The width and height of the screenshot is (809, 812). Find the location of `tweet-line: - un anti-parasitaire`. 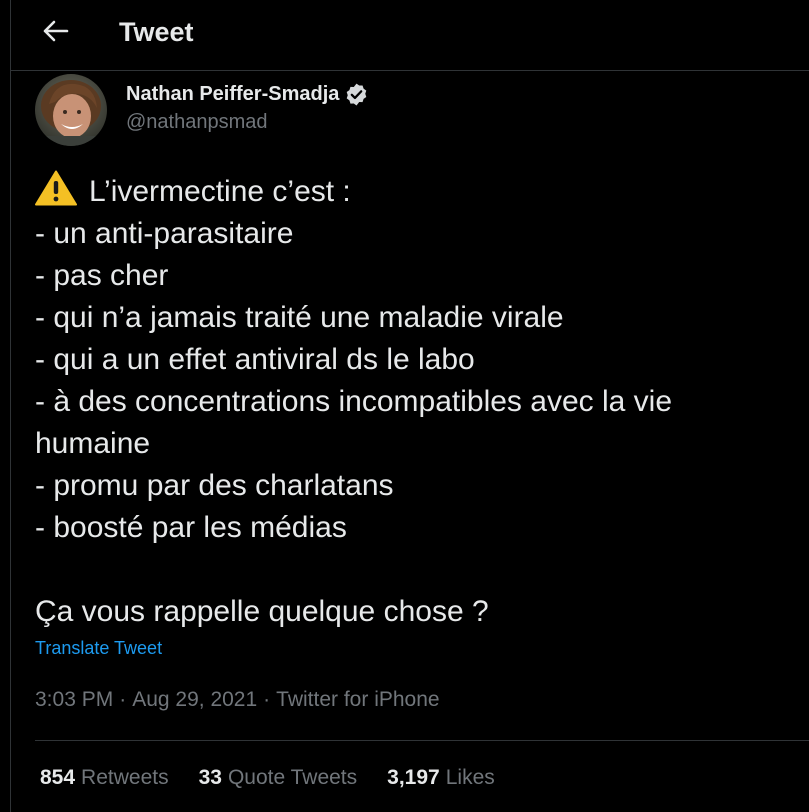

tweet-line: - un anti-parasitaire is located at coordinates (164, 233).